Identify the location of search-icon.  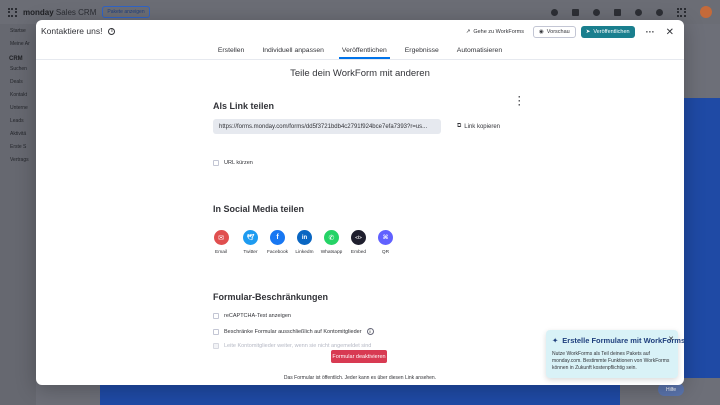
(638, 12).